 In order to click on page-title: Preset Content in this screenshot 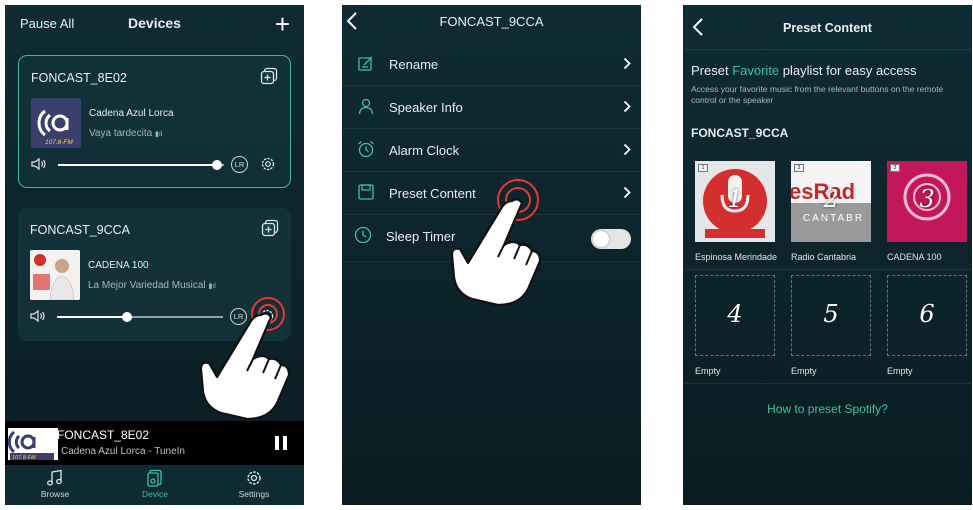, I will do `click(827, 28)`.